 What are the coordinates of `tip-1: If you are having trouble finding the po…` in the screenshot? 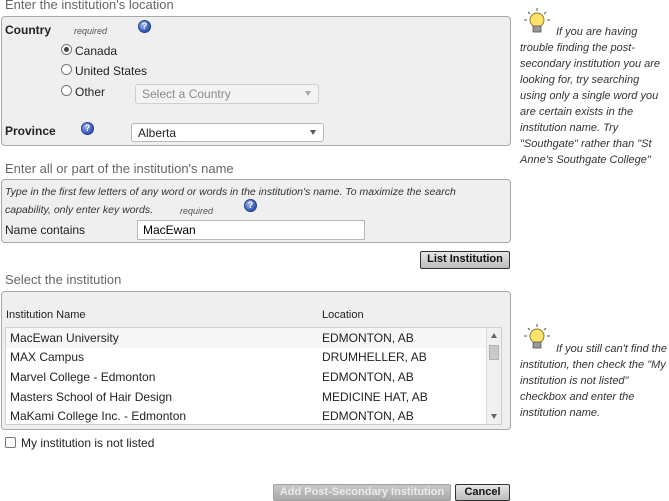 It's located at (594, 96).